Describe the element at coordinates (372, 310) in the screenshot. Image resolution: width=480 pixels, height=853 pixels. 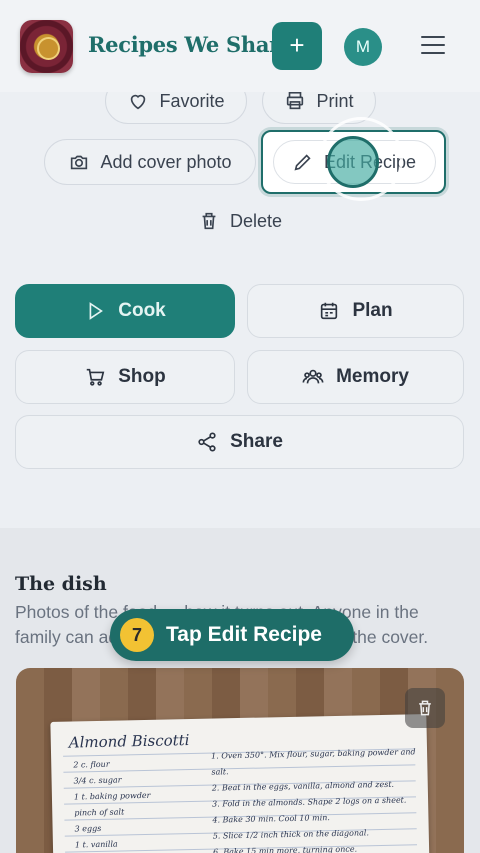
I see `plan-label: Plan` at that location.